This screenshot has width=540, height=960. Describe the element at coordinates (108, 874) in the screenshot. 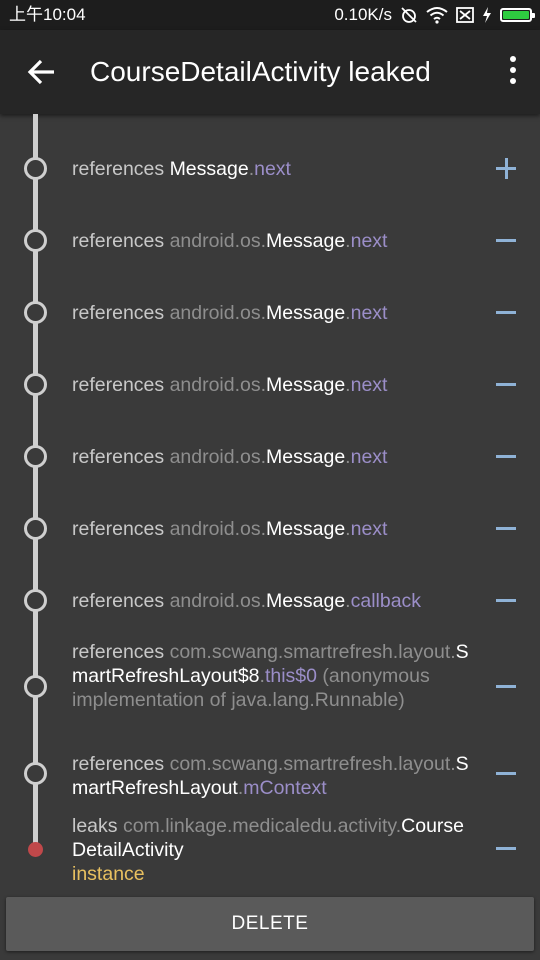

I see `instance-label: instance` at that location.